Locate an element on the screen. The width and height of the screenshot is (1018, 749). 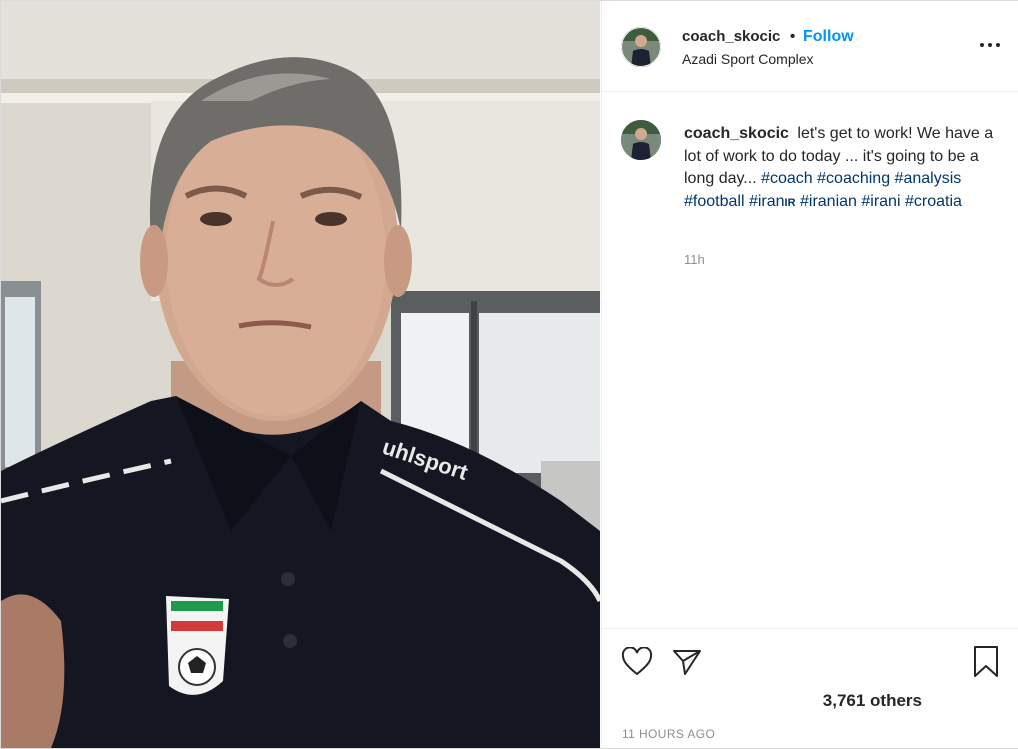
hashtag-link: #iranian is located at coordinates (828, 201).